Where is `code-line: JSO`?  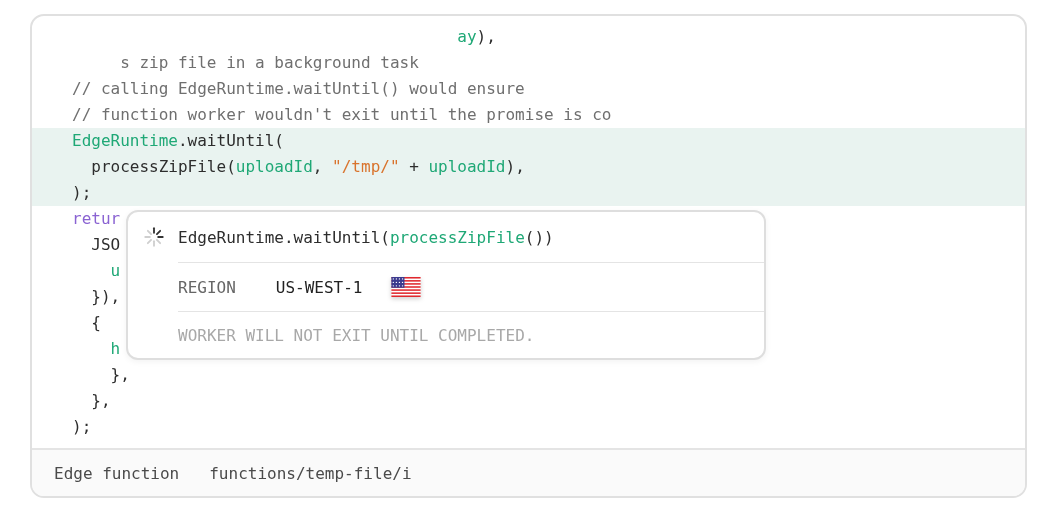 code-line: JSO is located at coordinates (105, 245).